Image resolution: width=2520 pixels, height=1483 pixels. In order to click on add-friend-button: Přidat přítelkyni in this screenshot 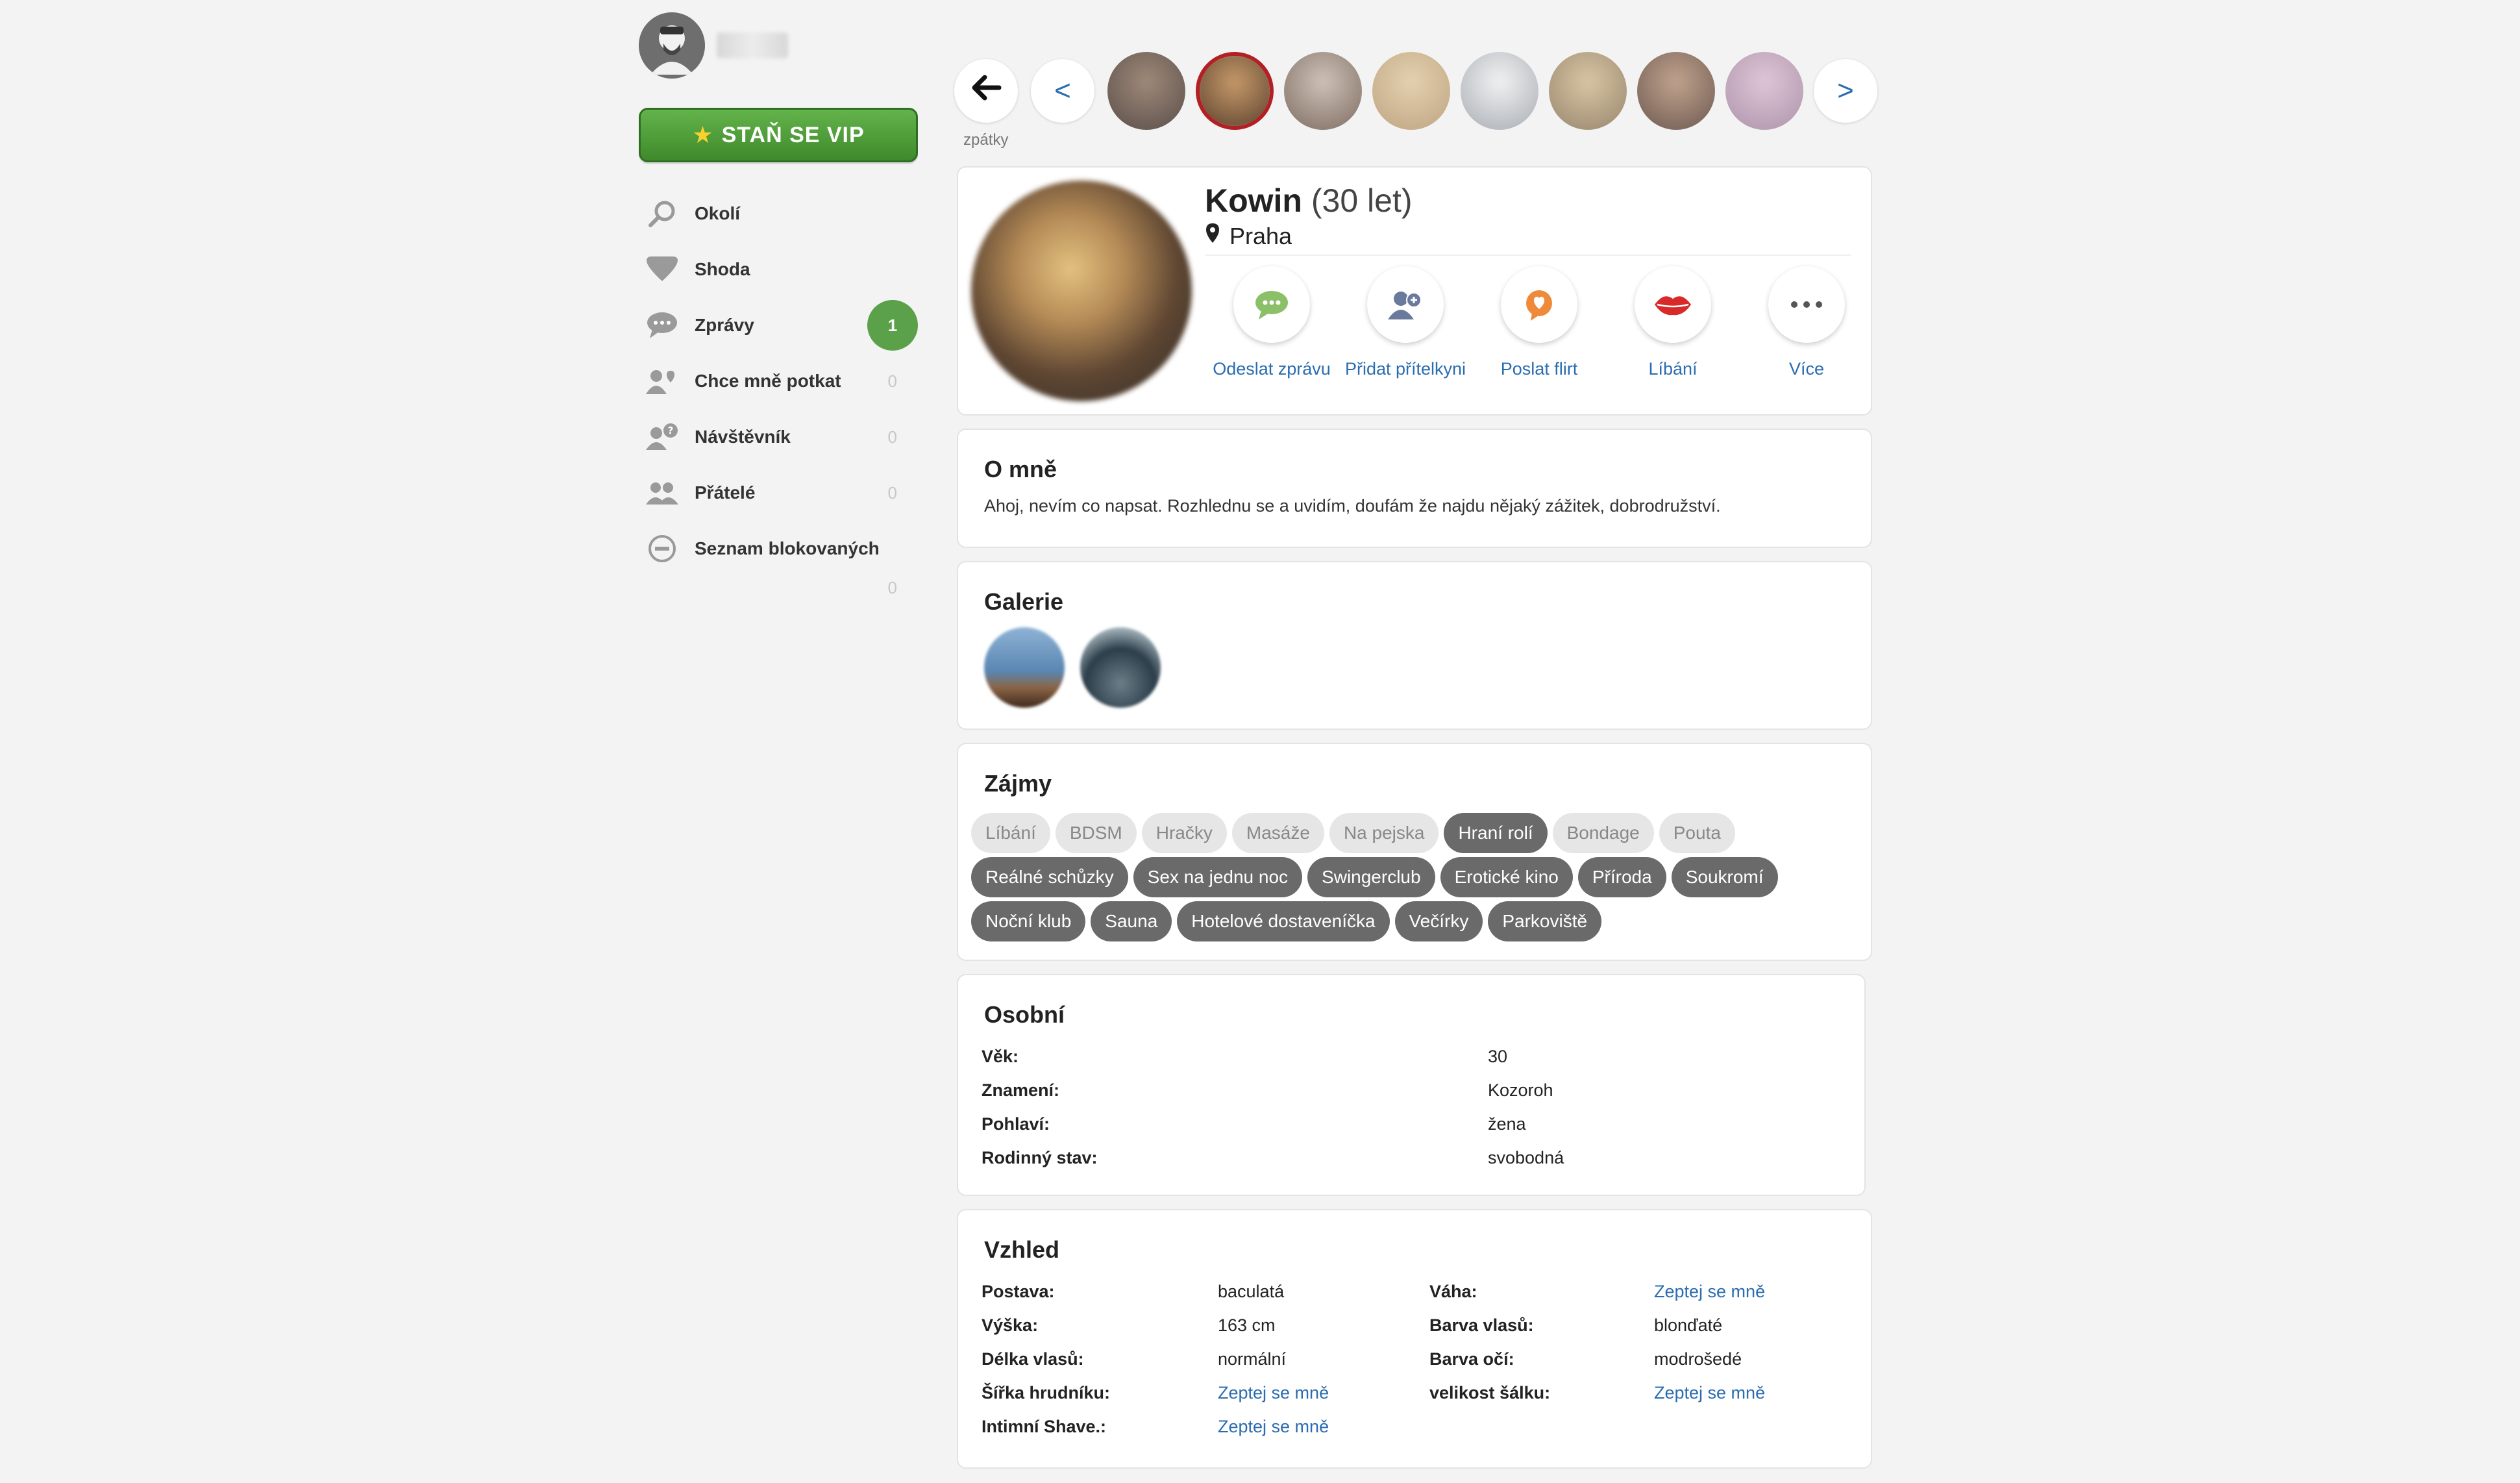, I will do `click(1406, 324)`.